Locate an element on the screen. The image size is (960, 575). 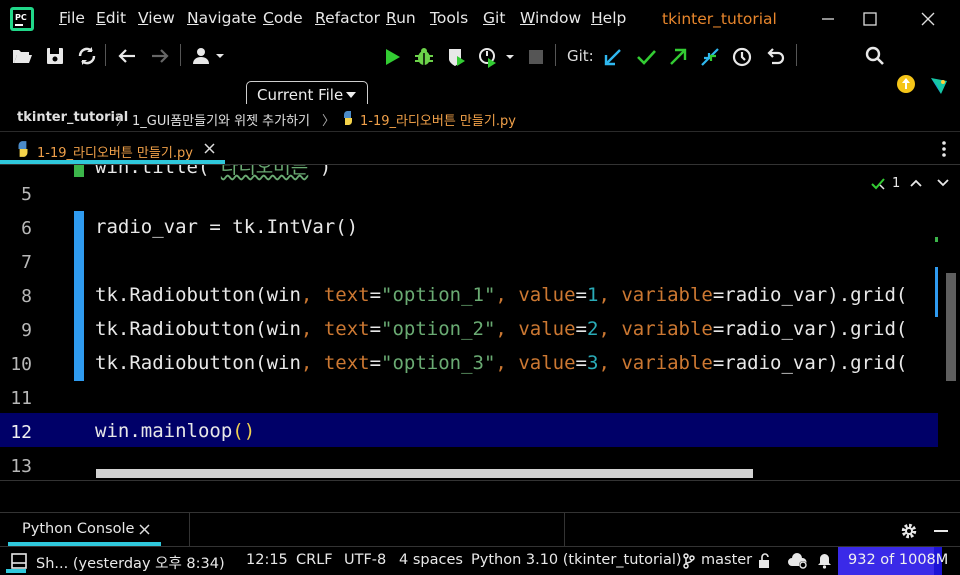
line-number: 10 is located at coordinates (16, 364).